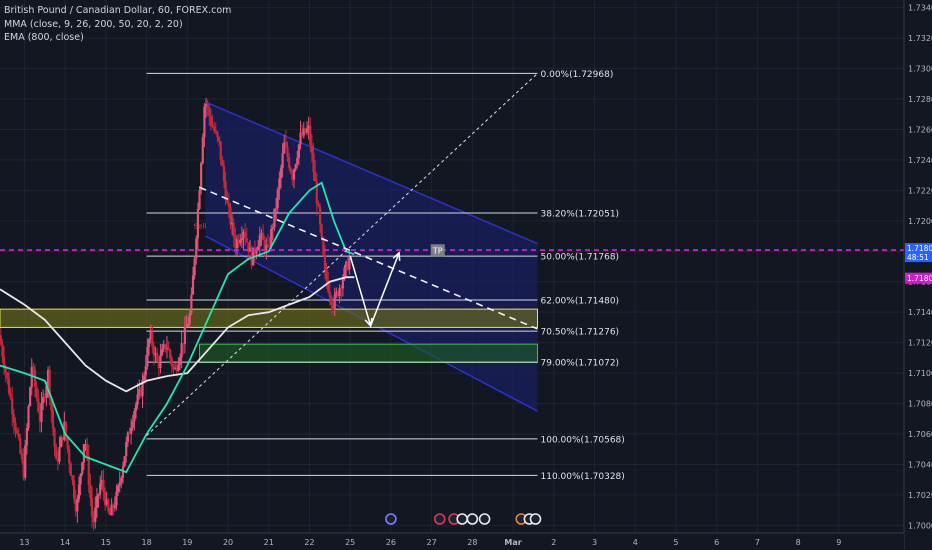  I want to click on price-tick-label: 1.72200, so click(920, 190).